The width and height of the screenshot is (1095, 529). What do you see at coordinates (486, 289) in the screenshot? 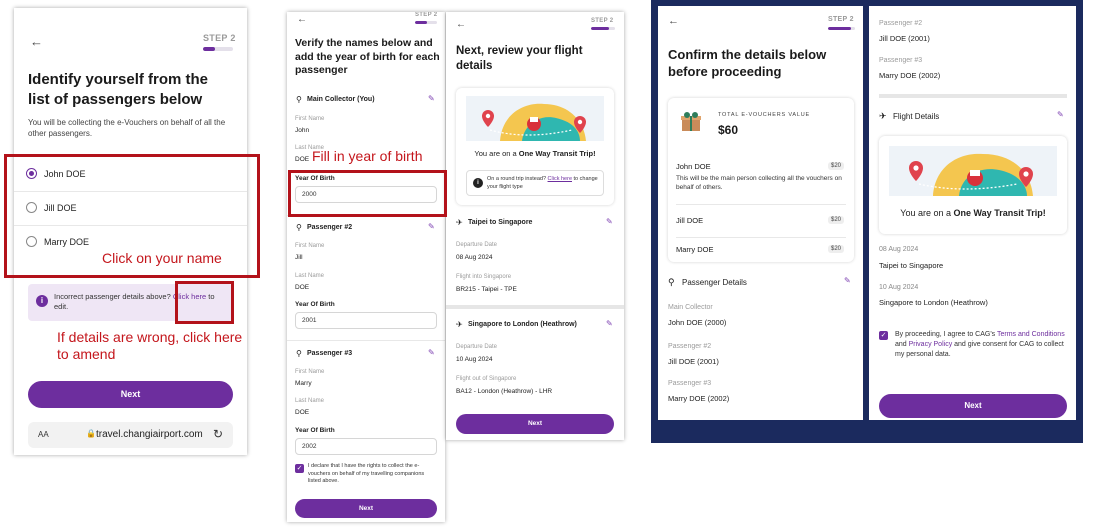
I see `flight-into-value: BR215 - Taipei - TPE` at bounding box center [486, 289].